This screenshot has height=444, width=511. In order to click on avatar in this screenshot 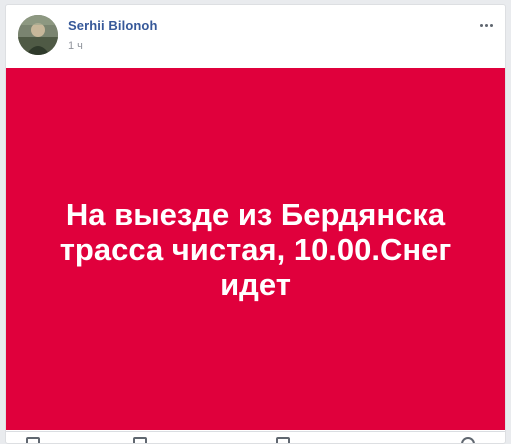, I will do `click(38, 35)`.